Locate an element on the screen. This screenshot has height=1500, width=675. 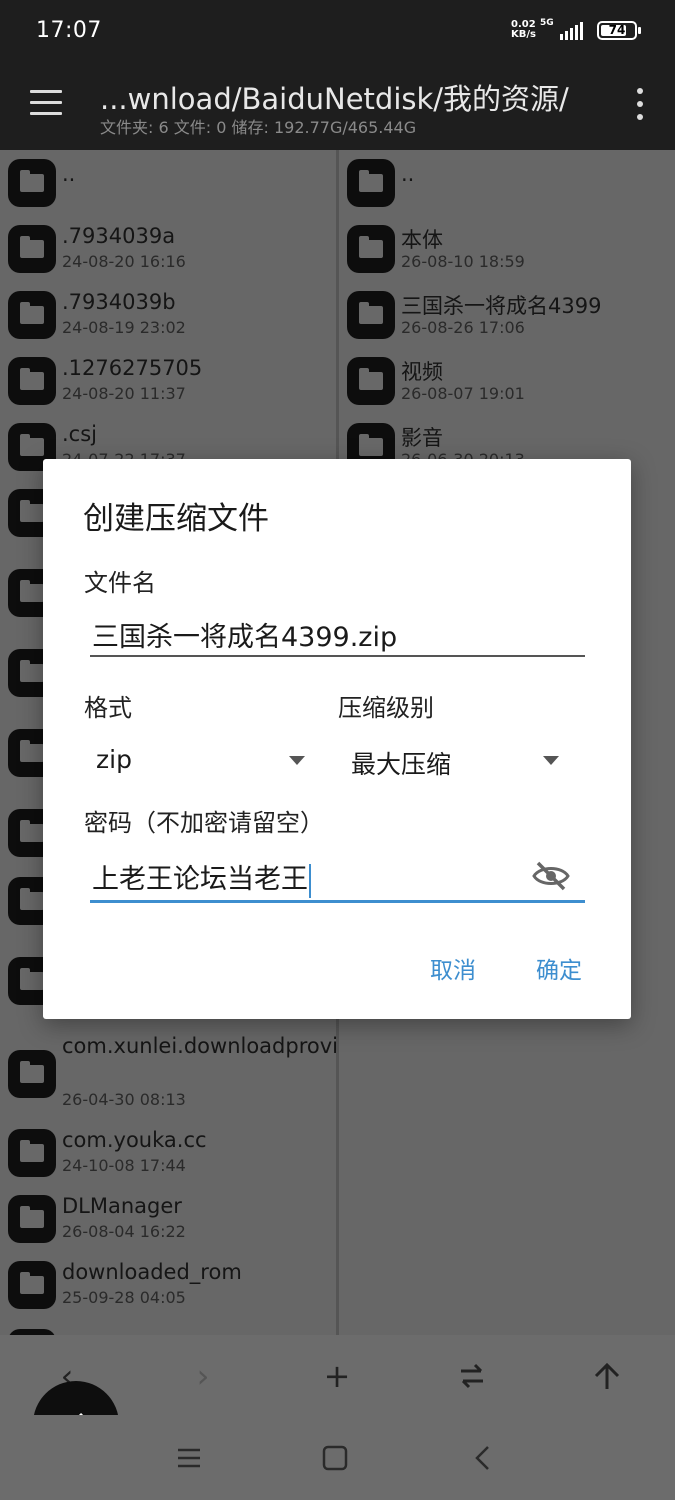
item-name: .7934039a is located at coordinates (119, 236).